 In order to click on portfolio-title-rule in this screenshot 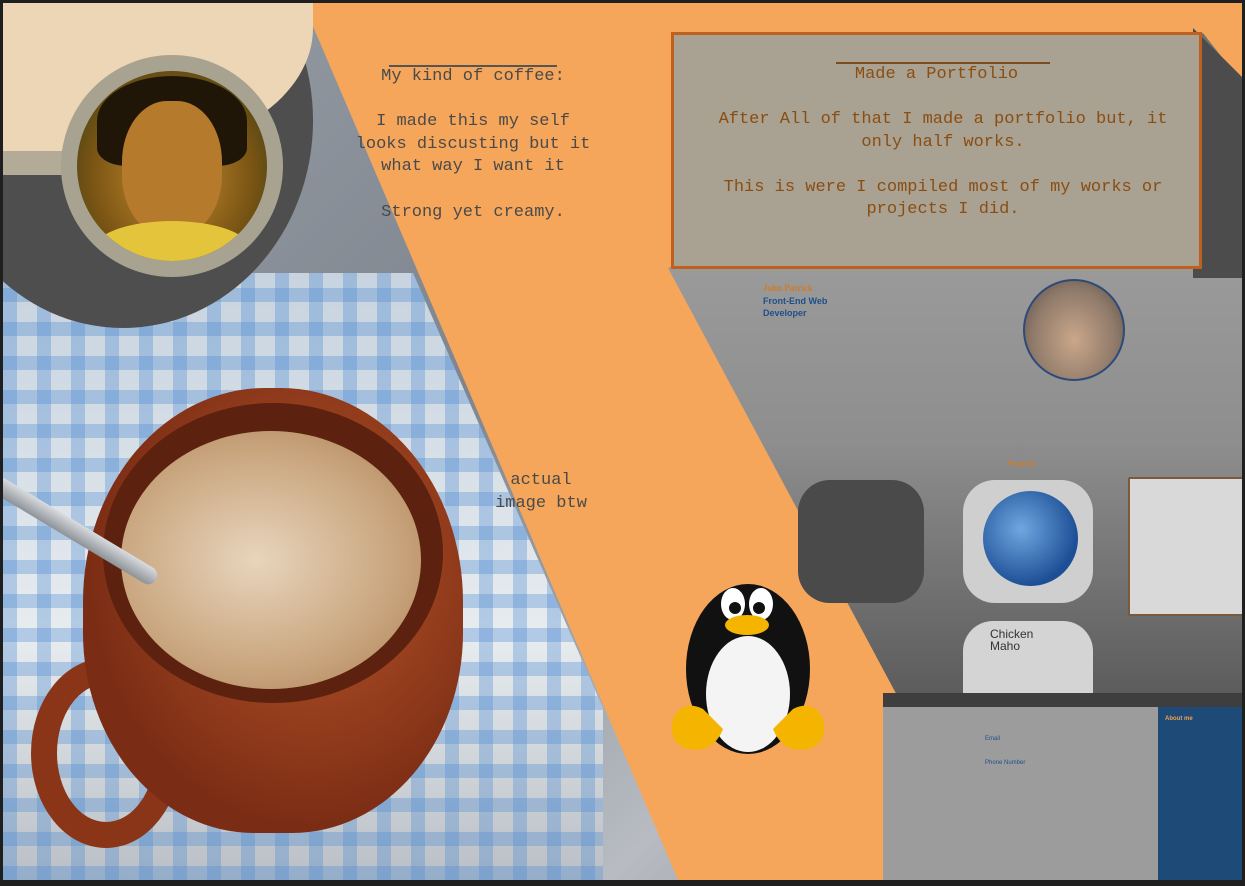, I will do `click(943, 63)`.